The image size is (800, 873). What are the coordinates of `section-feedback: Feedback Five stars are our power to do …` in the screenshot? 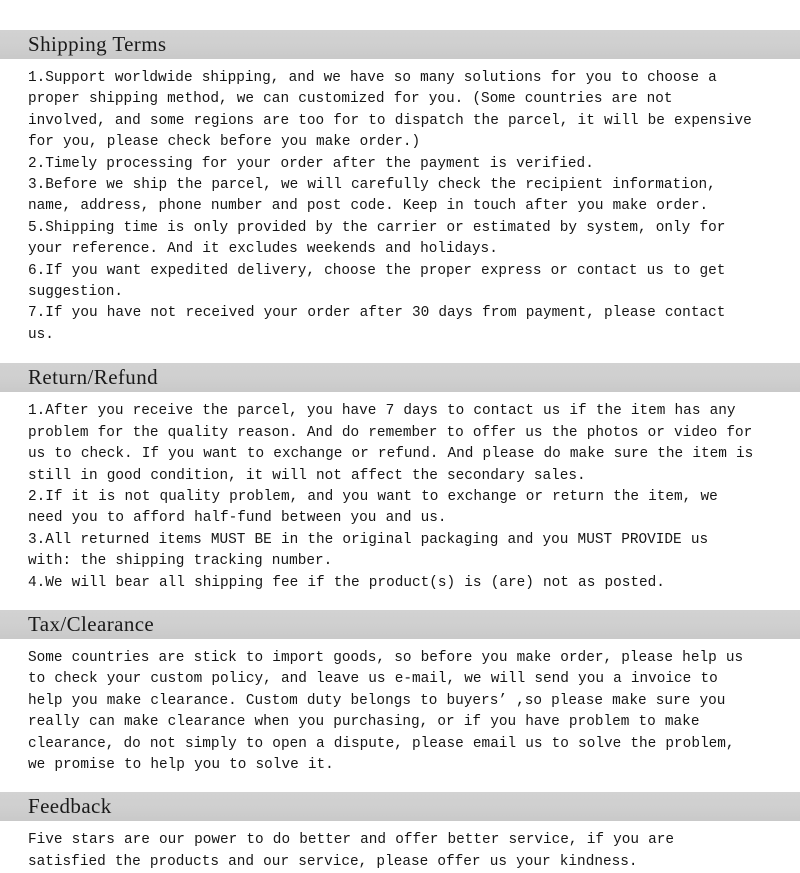 It's located at (400, 832).